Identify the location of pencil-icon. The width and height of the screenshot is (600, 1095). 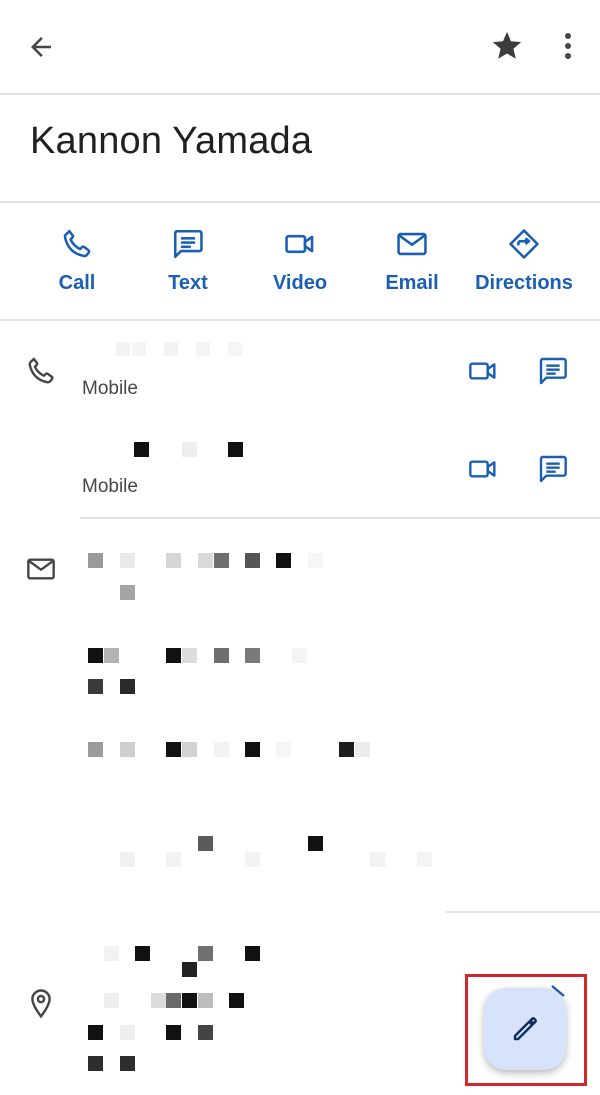
(525, 1029).